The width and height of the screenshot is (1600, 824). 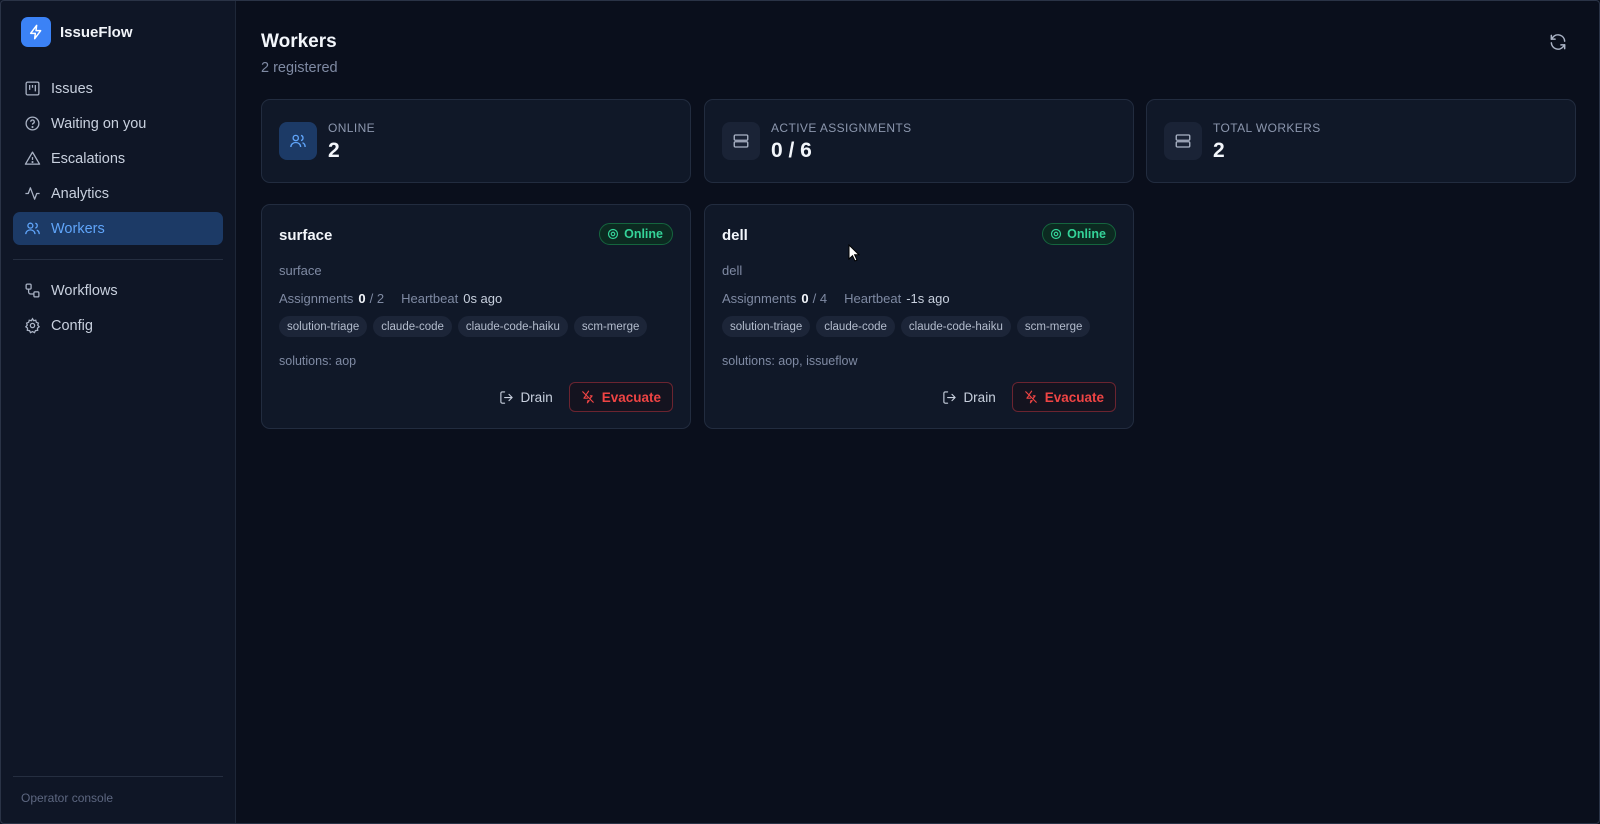 I want to click on warning-triangle-icon, so click(x=32, y=158).